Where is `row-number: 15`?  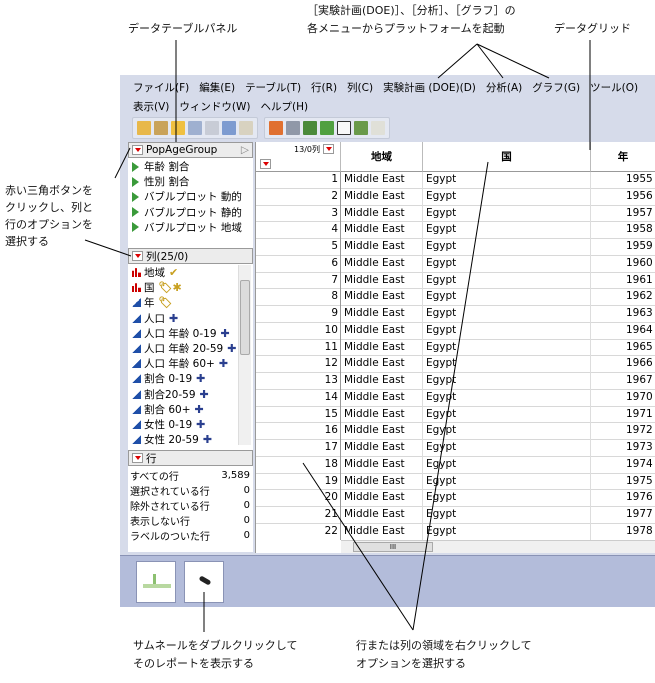 row-number: 15 is located at coordinates (331, 414).